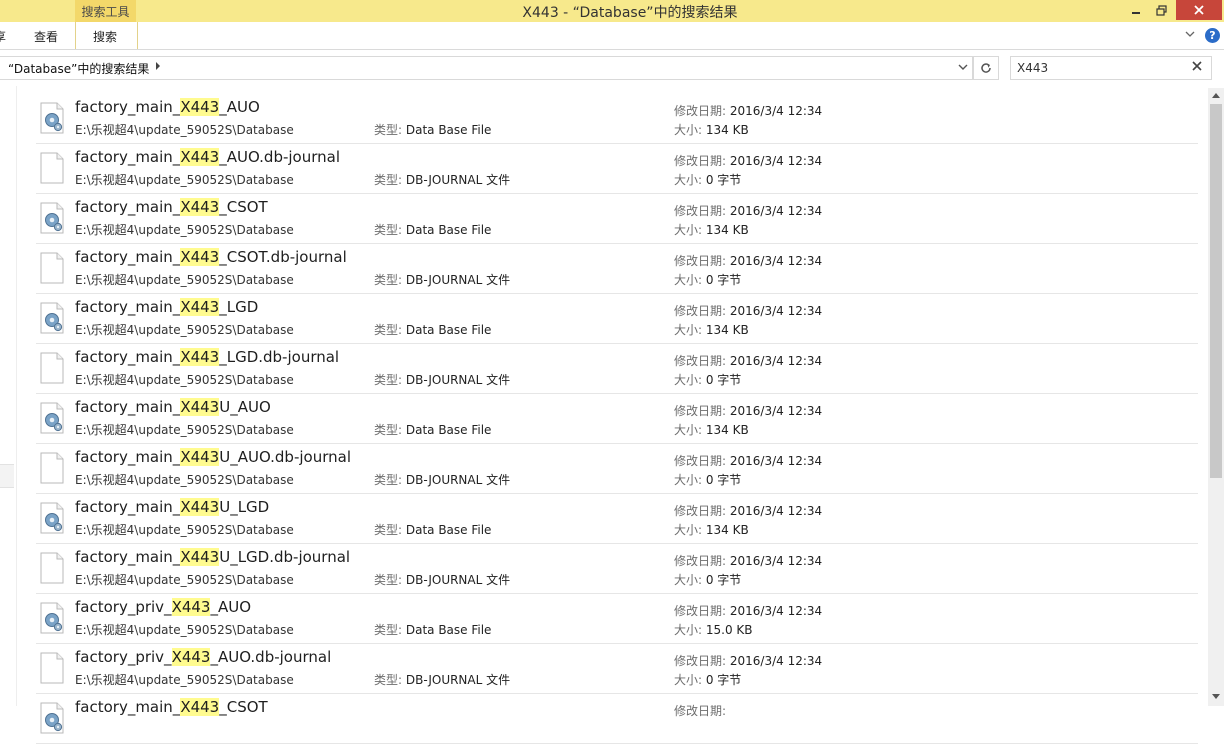 The width and height of the screenshot is (1224, 744). What do you see at coordinates (1190, 34) in the screenshot?
I see `expand-ribbon-chevron-icon` at bounding box center [1190, 34].